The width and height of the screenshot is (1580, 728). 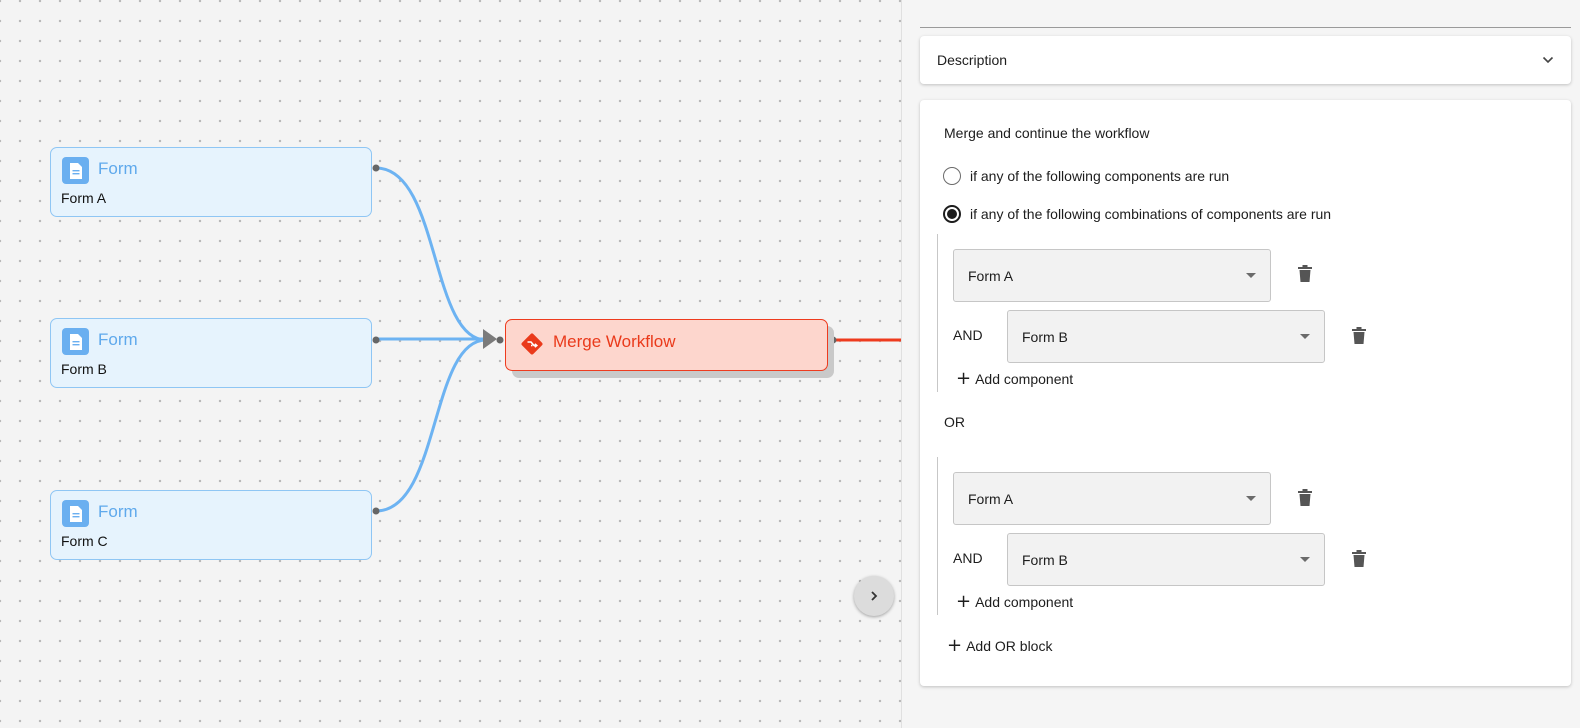 What do you see at coordinates (614, 341) in the screenshot?
I see `merge-node-label: Merge Workflow` at bounding box center [614, 341].